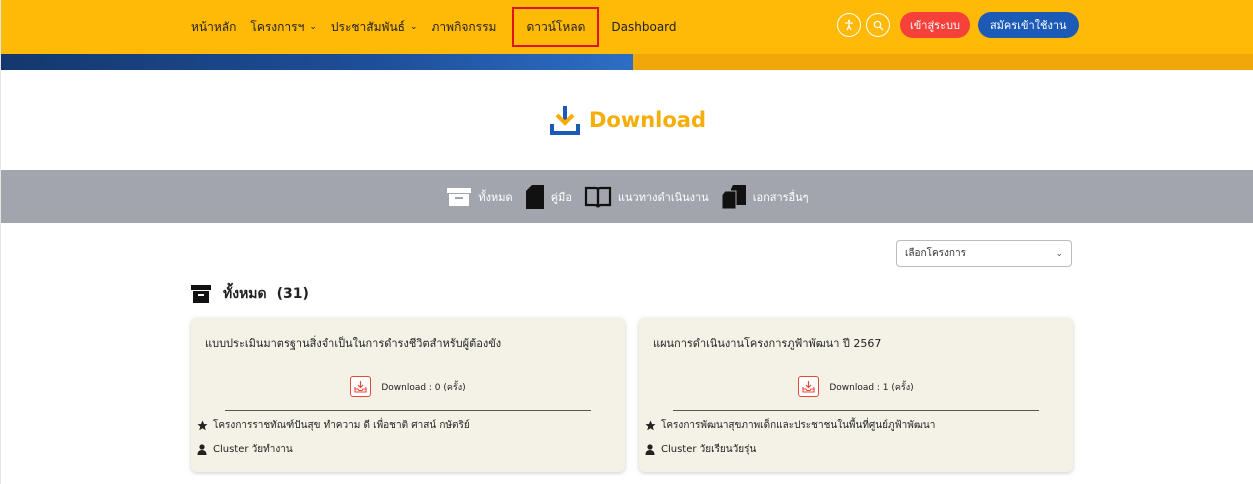  What do you see at coordinates (943, 62) in the screenshot?
I see `stripe-gold` at bounding box center [943, 62].